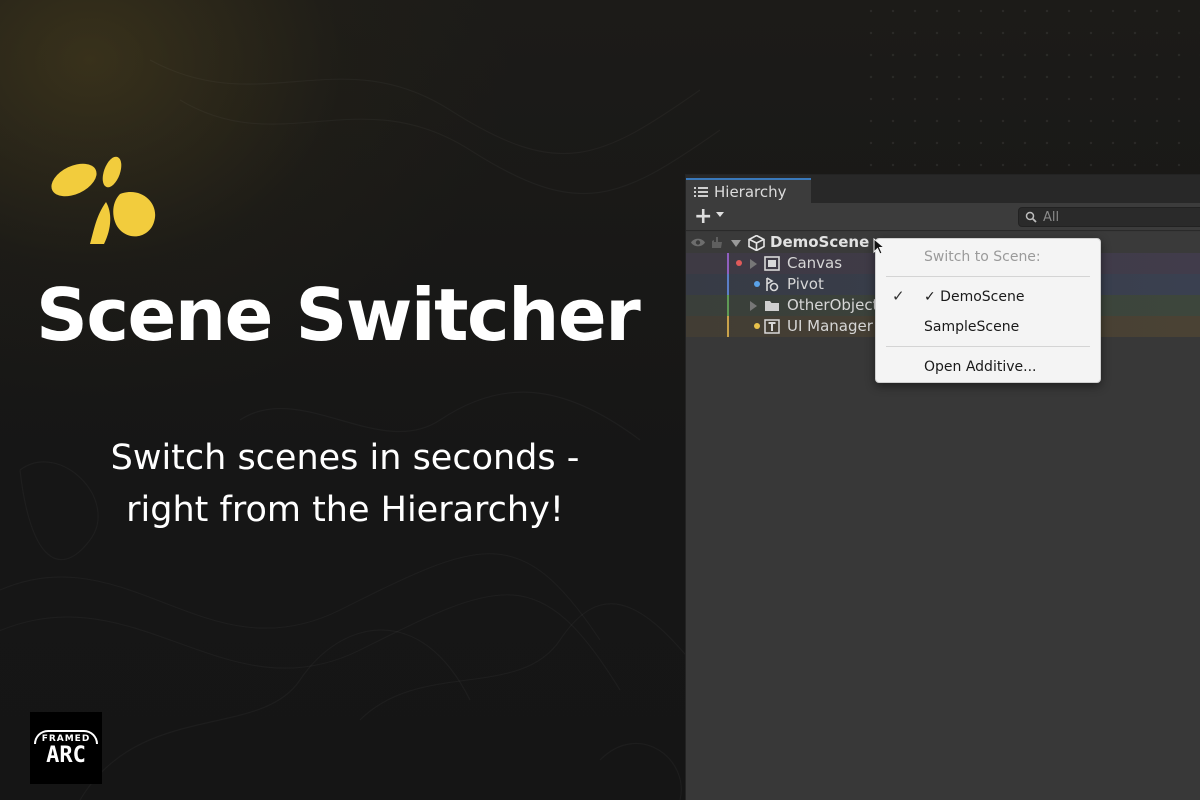 This screenshot has width=1200, height=800. What do you see at coordinates (772, 306) in the screenshot?
I see `folder-icon` at bounding box center [772, 306].